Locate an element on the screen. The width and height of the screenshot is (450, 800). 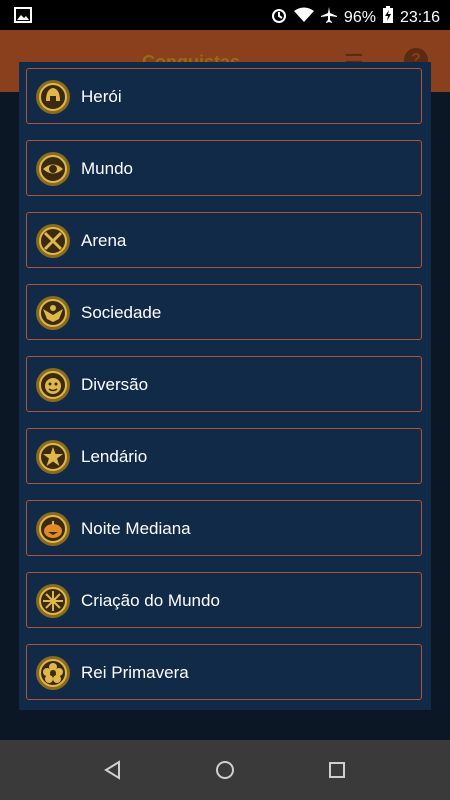
category-label: Mundo is located at coordinates (107, 168).